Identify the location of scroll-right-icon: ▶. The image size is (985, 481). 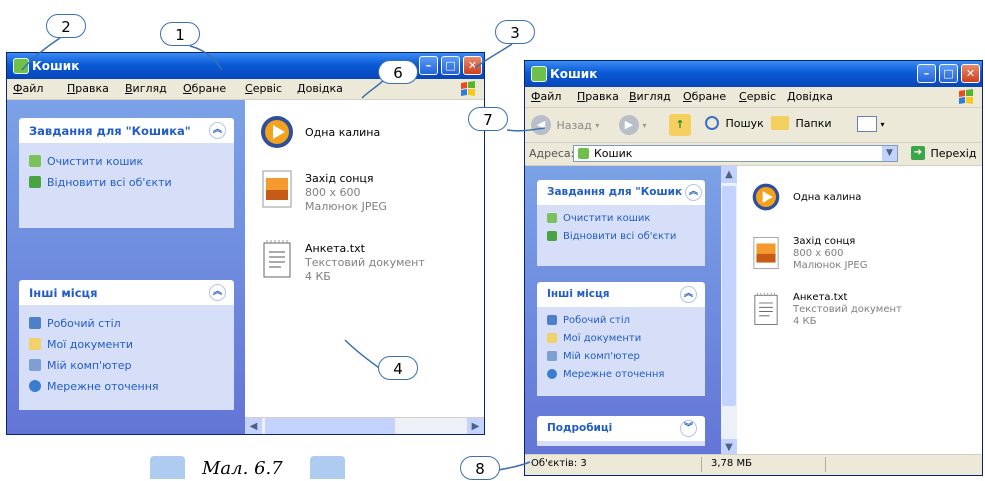
(475, 426).